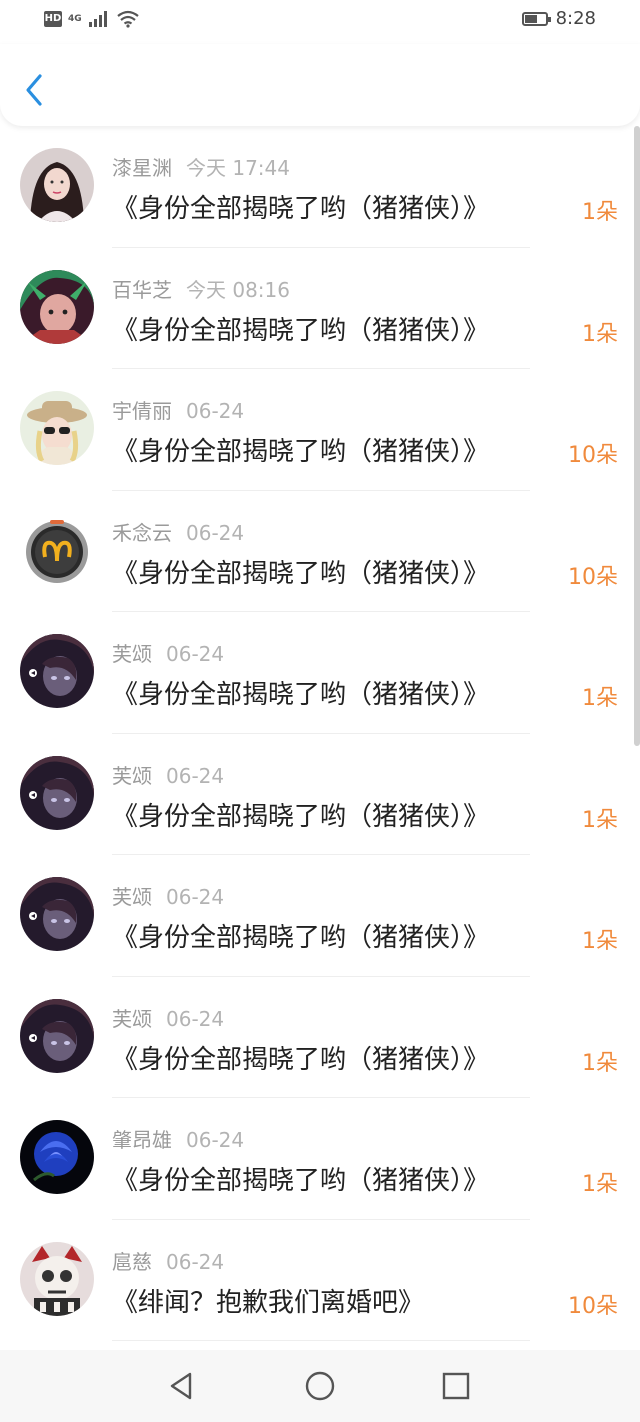  I want to click on system-back-button, so click(182, 1386).